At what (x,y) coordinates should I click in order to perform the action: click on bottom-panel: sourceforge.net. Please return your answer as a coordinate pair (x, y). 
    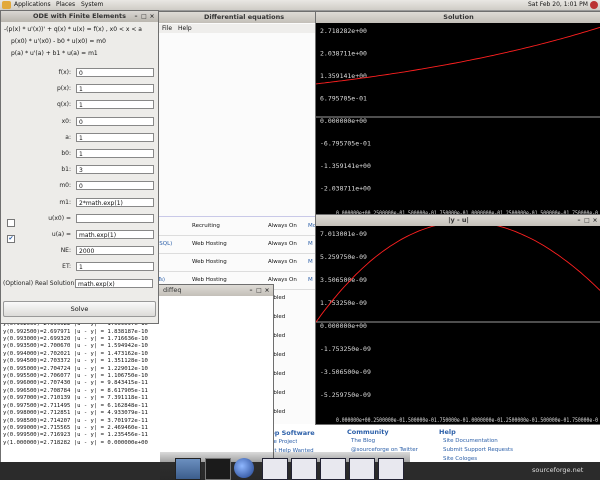
    Looking at the image, I should click on (300, 466).